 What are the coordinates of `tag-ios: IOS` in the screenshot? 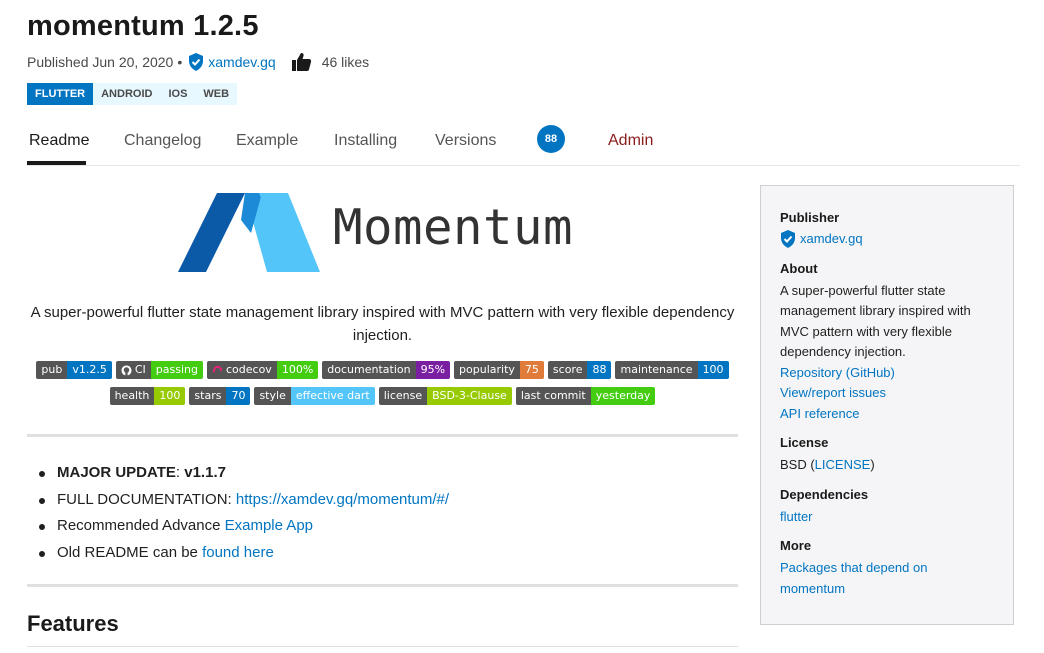 It's located at (178, 94).